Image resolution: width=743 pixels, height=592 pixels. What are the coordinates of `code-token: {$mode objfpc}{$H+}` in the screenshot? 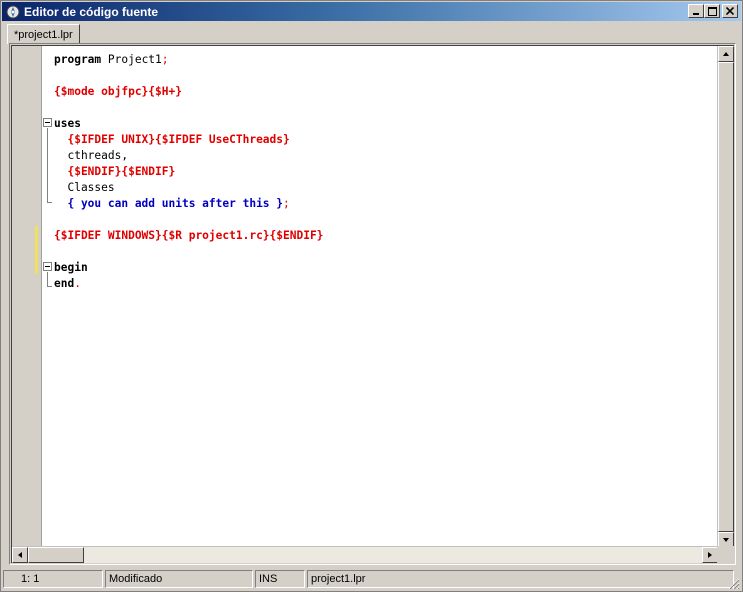 It's located at (118, 91).